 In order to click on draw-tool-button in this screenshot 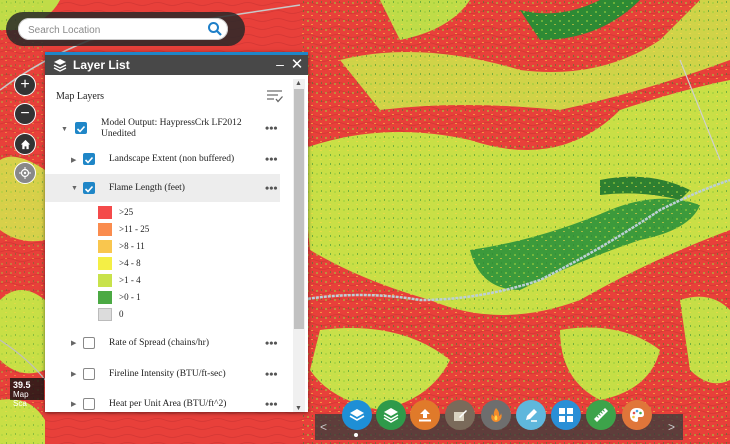, I will do `click(531, 415)`.